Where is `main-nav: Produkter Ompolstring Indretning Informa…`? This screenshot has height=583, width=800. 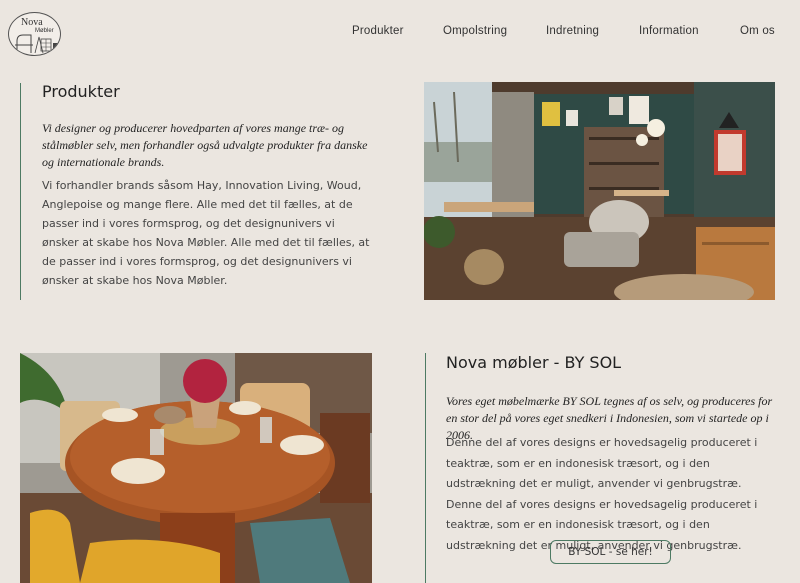 main-nav: Produkter Ompolstring Indretning Informa… is located at coordinates (400, 33).